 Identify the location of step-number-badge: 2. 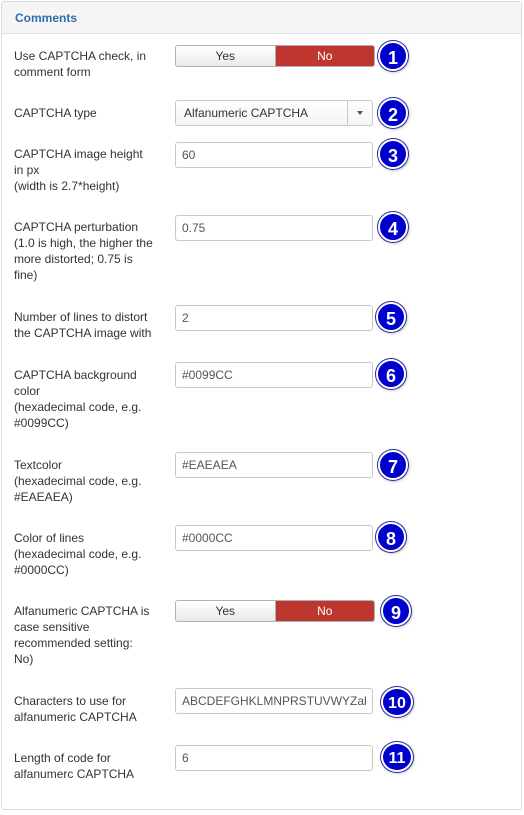
(393, 113).